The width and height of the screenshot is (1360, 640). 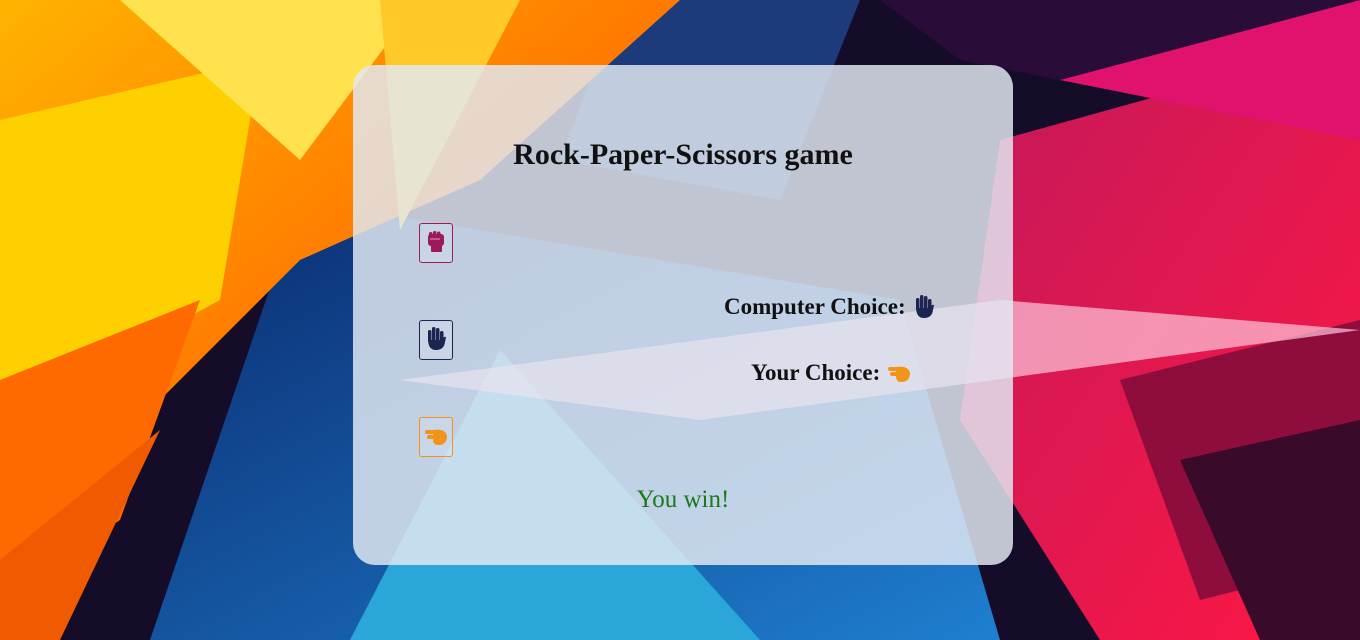 I want to click on fist-icon, so click(x=436, y=243).